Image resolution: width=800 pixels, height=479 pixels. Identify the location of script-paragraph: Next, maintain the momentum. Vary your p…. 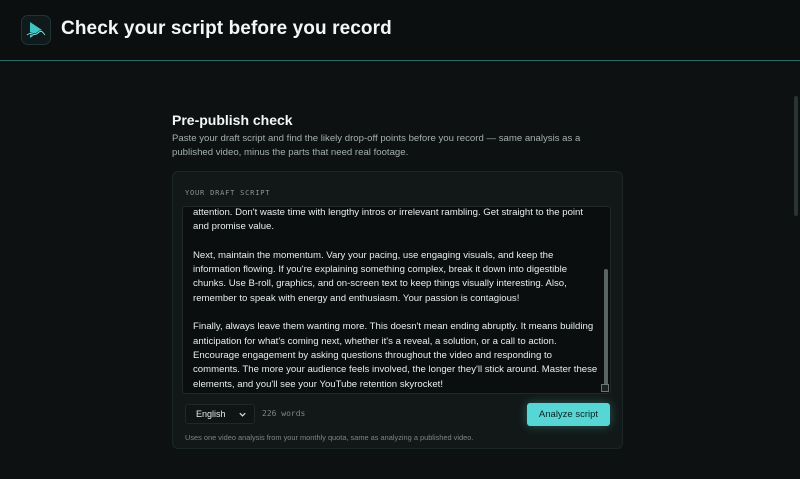
(380, 276).